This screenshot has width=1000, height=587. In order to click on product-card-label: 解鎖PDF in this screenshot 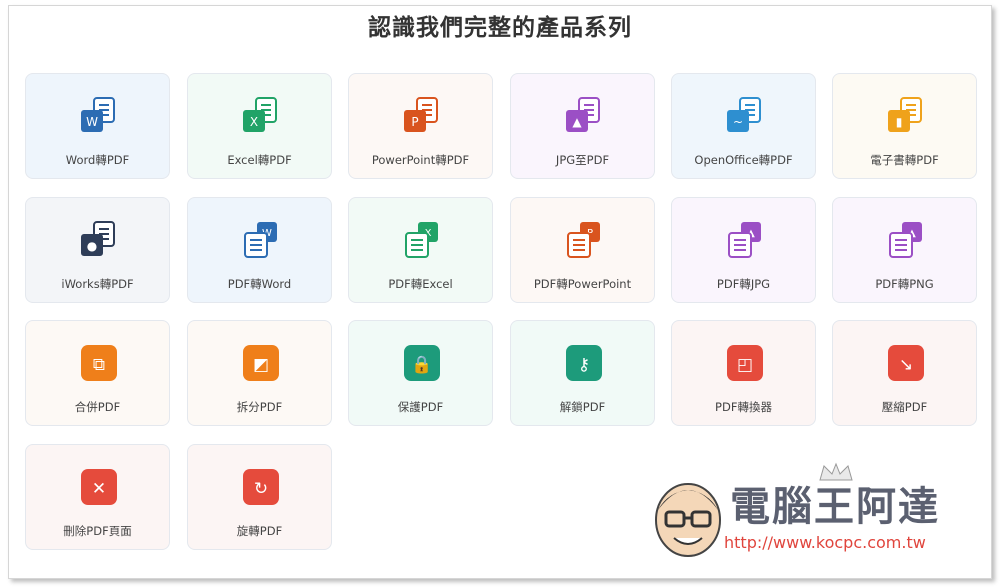, I will do `click(582, 407)`.